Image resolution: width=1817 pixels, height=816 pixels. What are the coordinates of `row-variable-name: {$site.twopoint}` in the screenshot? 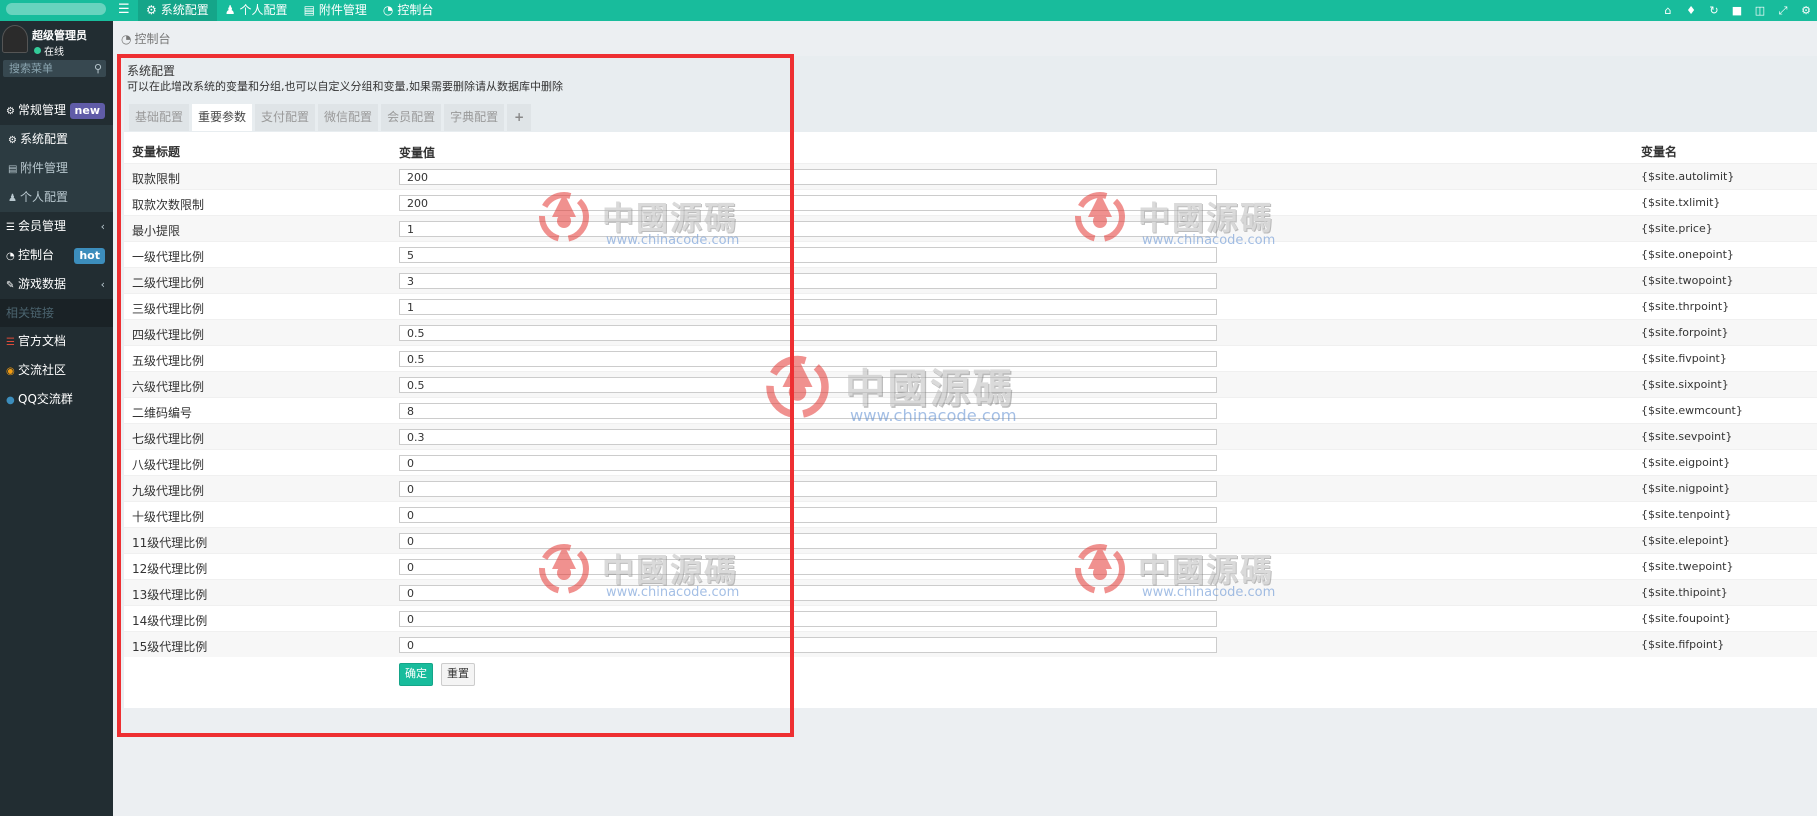 It's located at (1687, 280).